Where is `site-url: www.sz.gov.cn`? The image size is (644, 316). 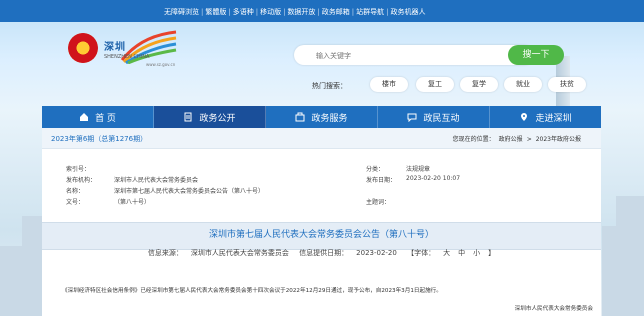 site-url: www.sz.gov.cn is located at coordinates (161, 64).